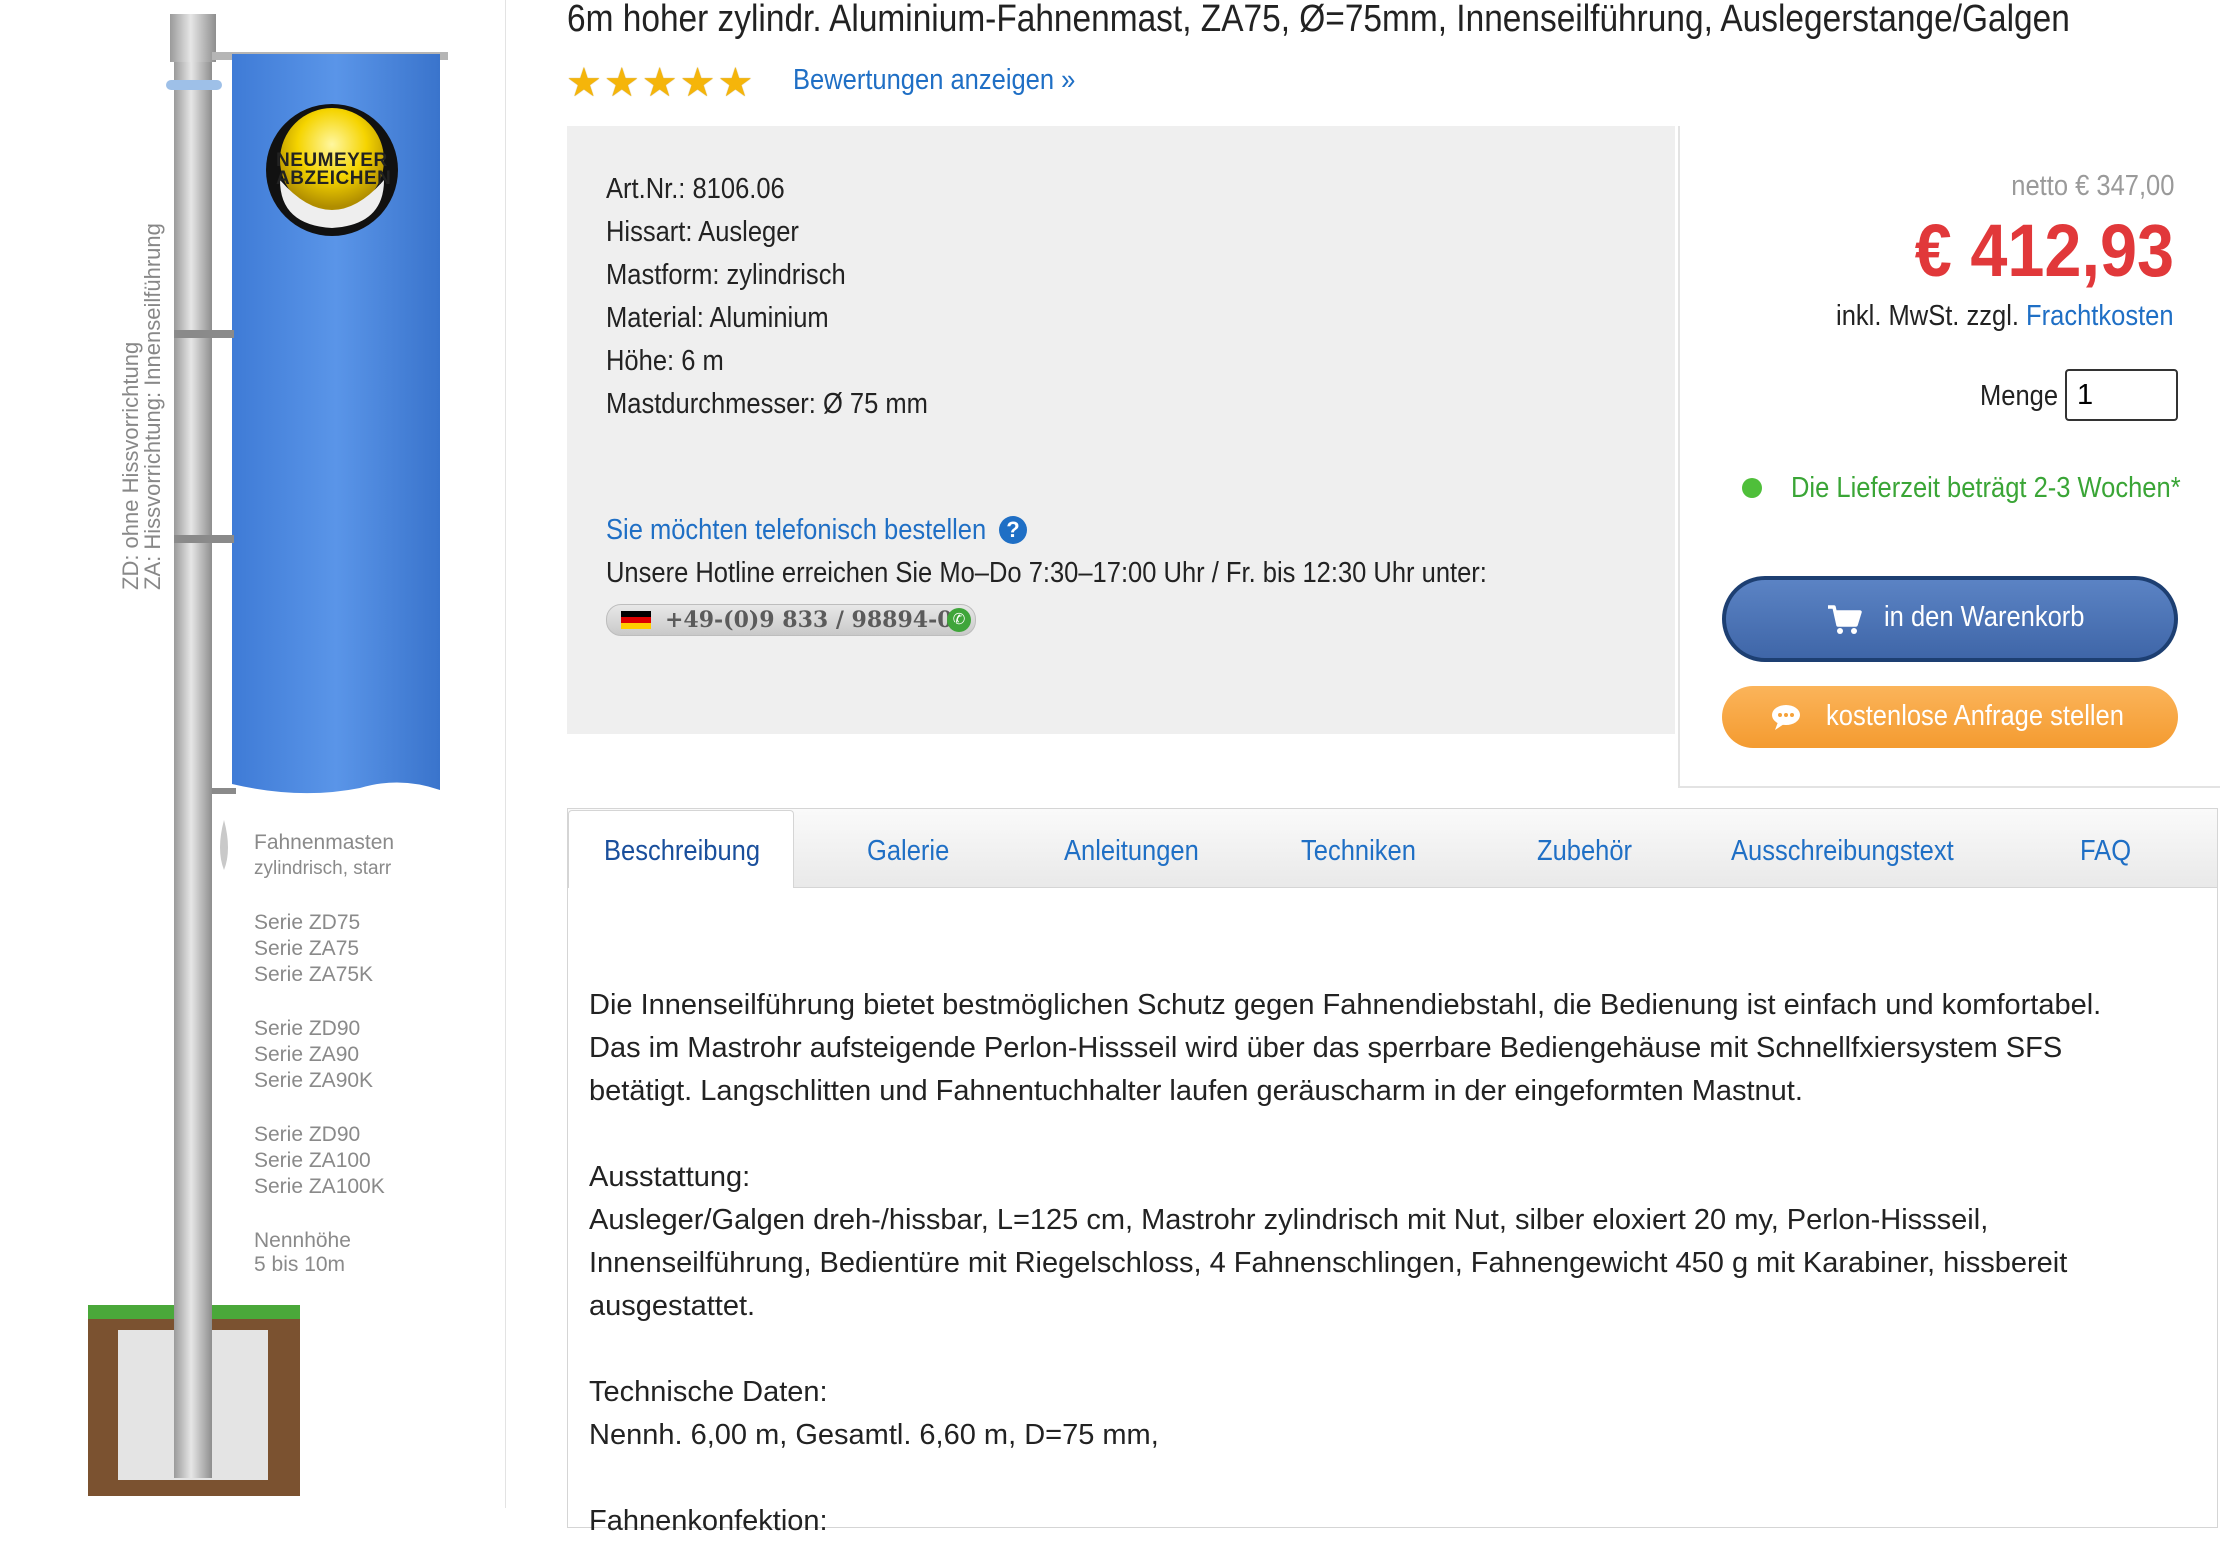  Describe the element at coordinates (1975, 716) in the screenshot. I see `free-inquiry-label: kostenlose Anfrage stellen` at that location.